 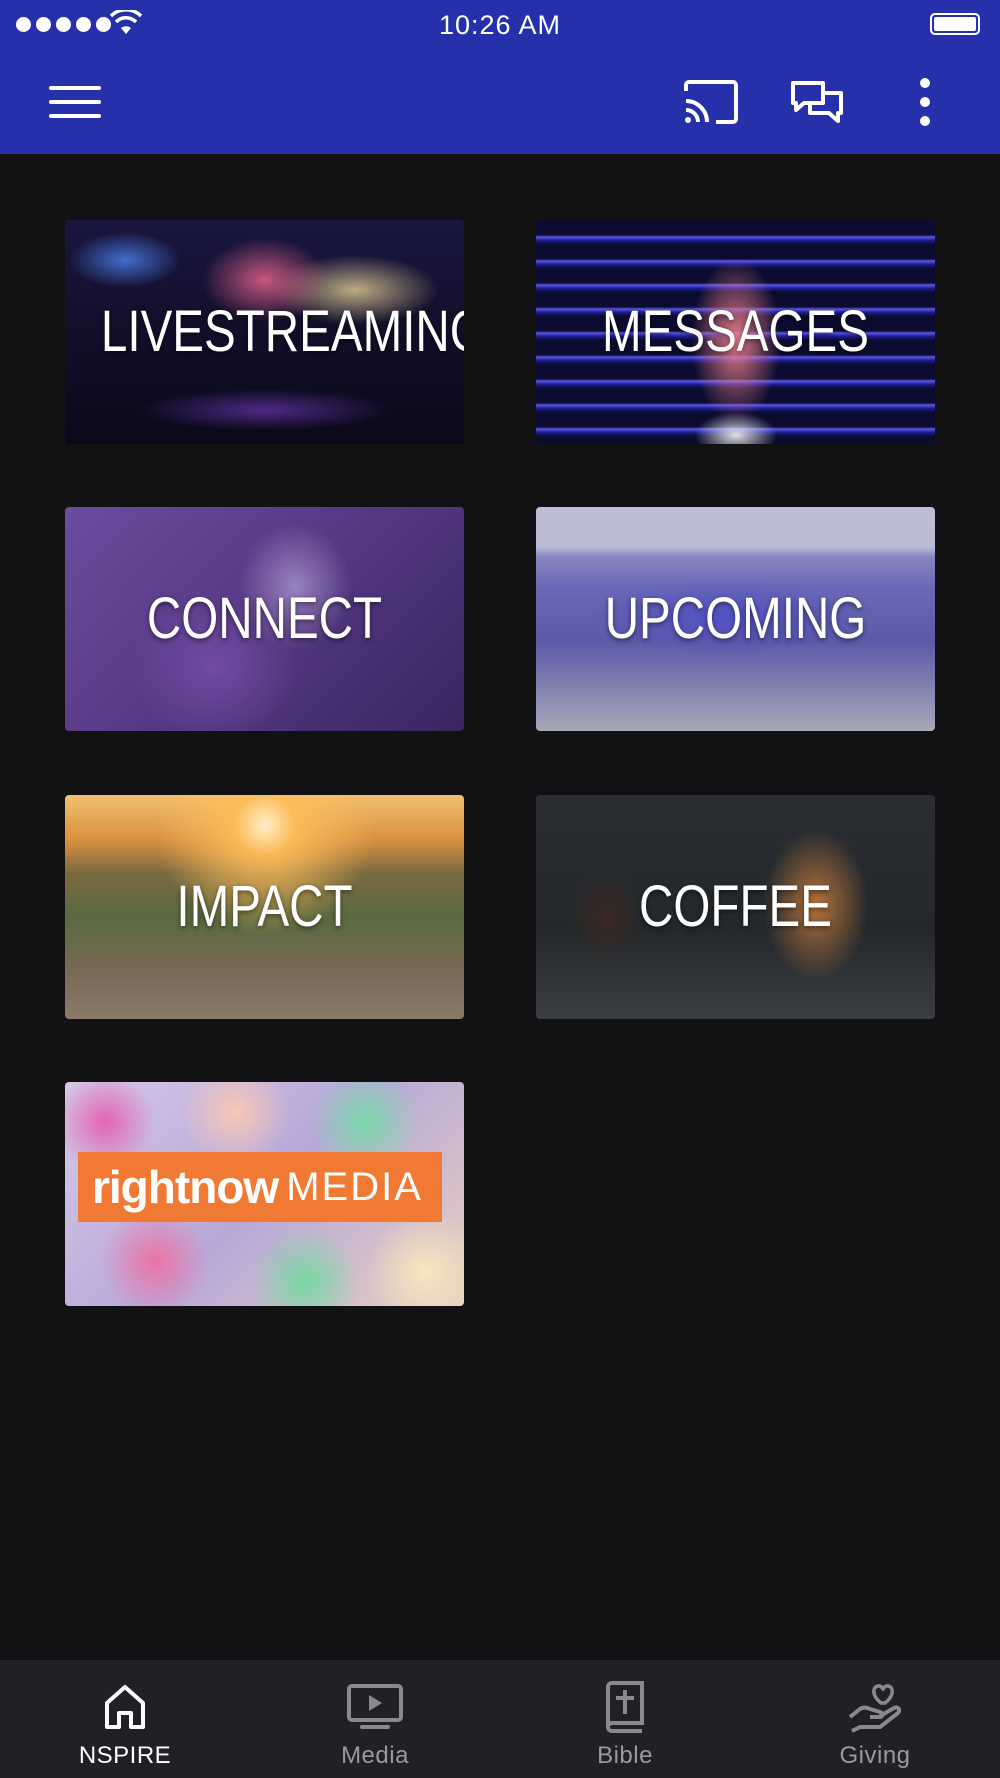 What do you see at coordinates (375, 1706) in the screenshot?
I see `media-player-icon` at bounding box center [375, 1706].